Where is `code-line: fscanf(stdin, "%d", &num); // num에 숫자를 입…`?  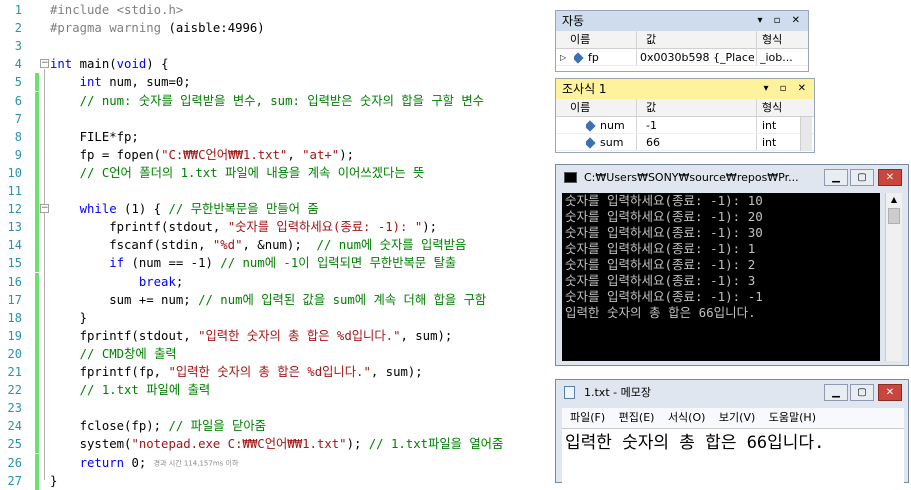 code-line: fscanf(stdin, "%d", &num); // num에 숫자를 입… is located at coordinates (258, 245).